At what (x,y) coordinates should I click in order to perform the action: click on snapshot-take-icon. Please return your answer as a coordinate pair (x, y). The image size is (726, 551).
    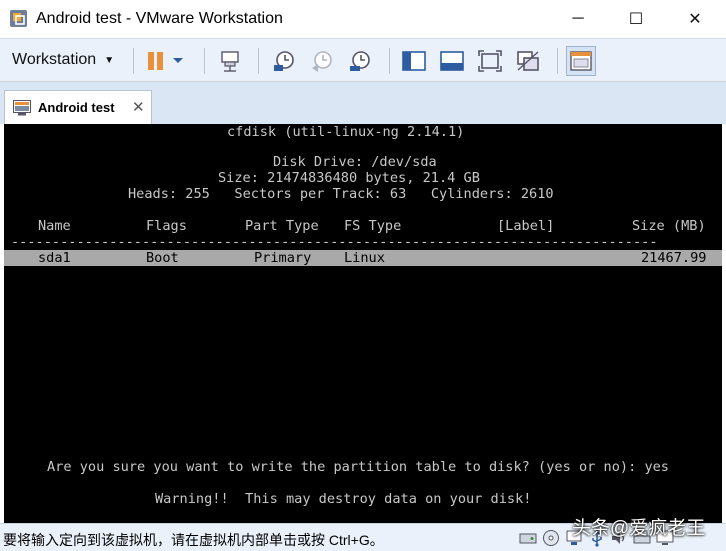
    Looking at the image, I should click on (284, 61).